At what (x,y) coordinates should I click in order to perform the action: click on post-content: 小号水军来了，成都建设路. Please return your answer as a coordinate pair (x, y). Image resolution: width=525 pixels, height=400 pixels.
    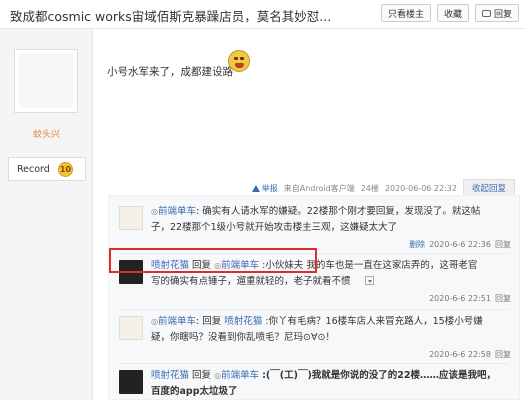
    Looking at the image, I should click on (170, 72).